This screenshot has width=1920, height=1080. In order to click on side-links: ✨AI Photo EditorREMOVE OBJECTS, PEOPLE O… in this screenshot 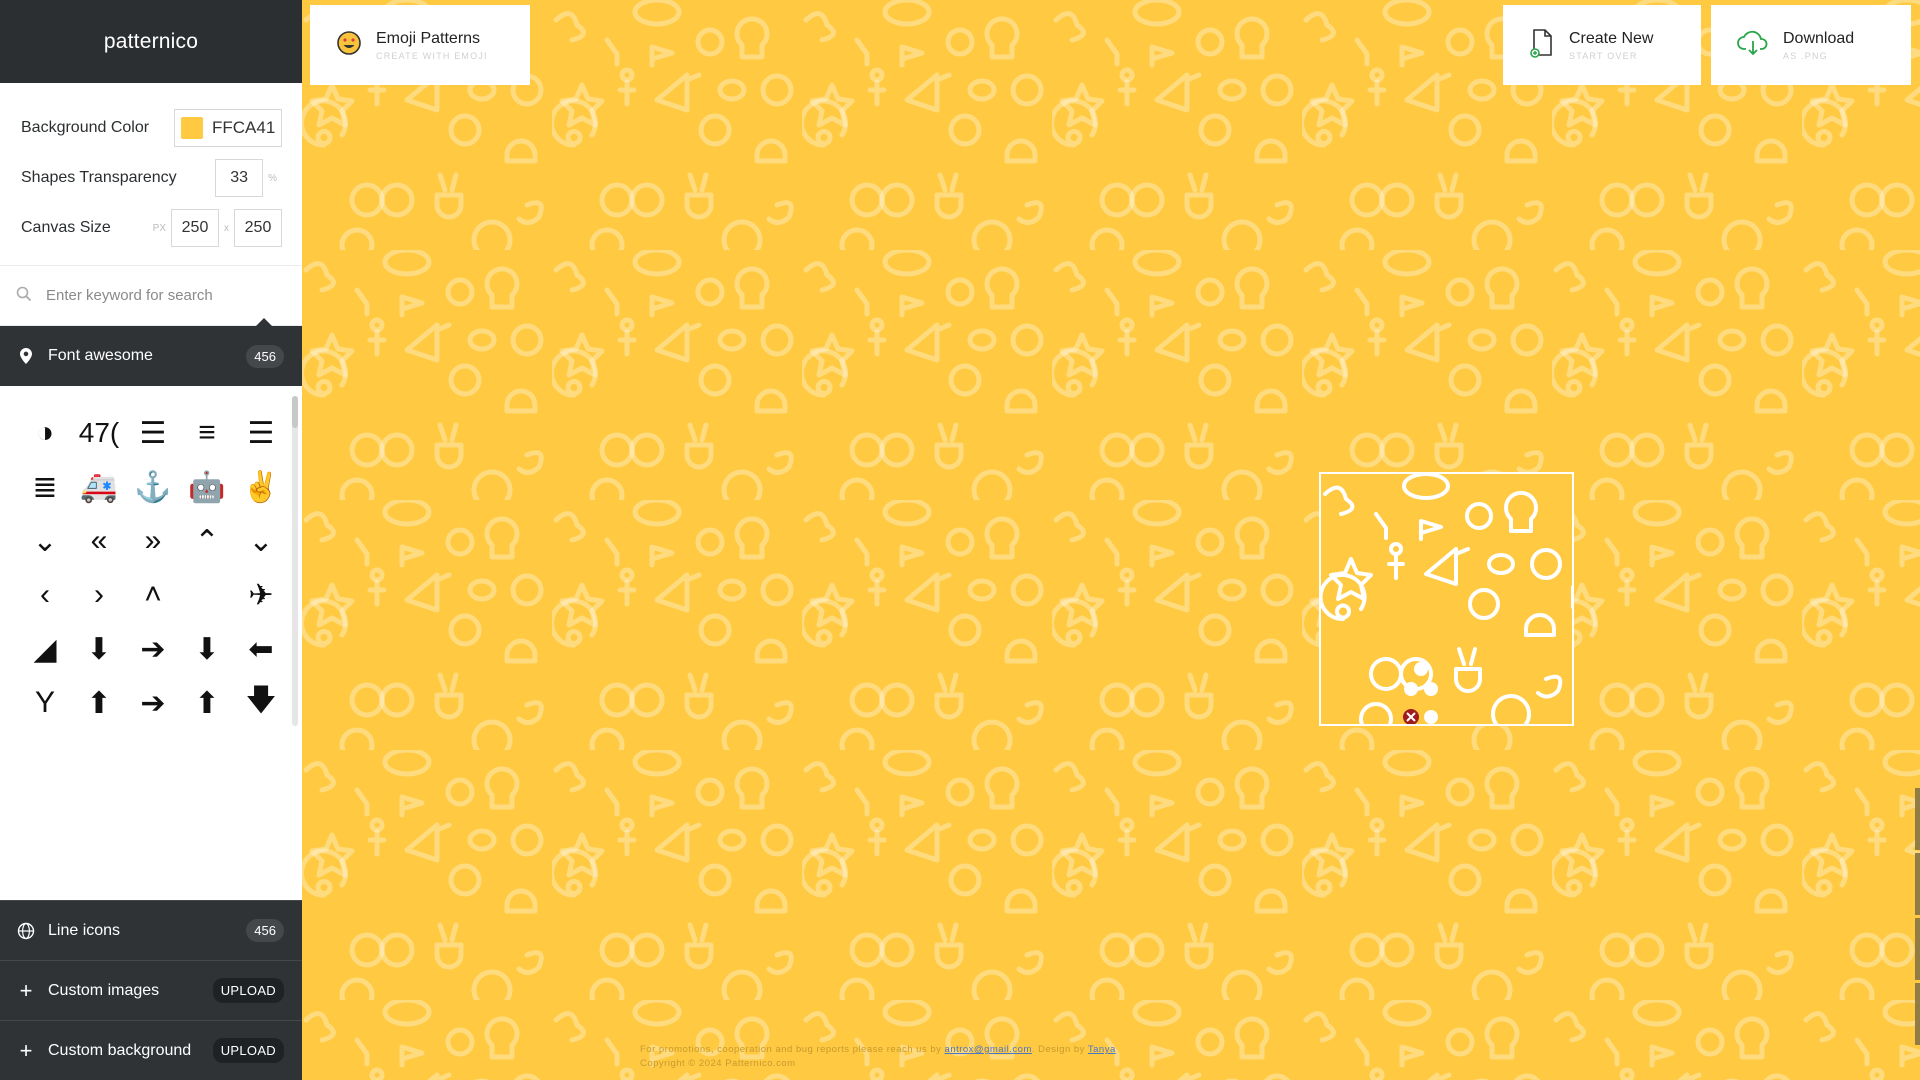, I will do `click(1917, 918)`.